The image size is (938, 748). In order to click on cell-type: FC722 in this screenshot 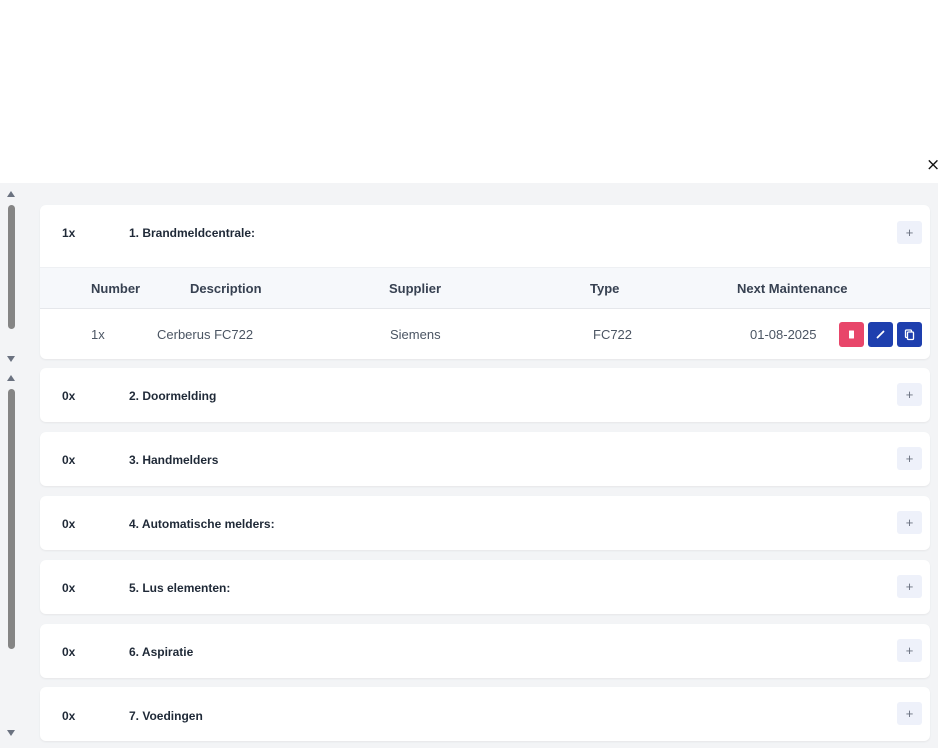, I will do `click(613, 334)`.